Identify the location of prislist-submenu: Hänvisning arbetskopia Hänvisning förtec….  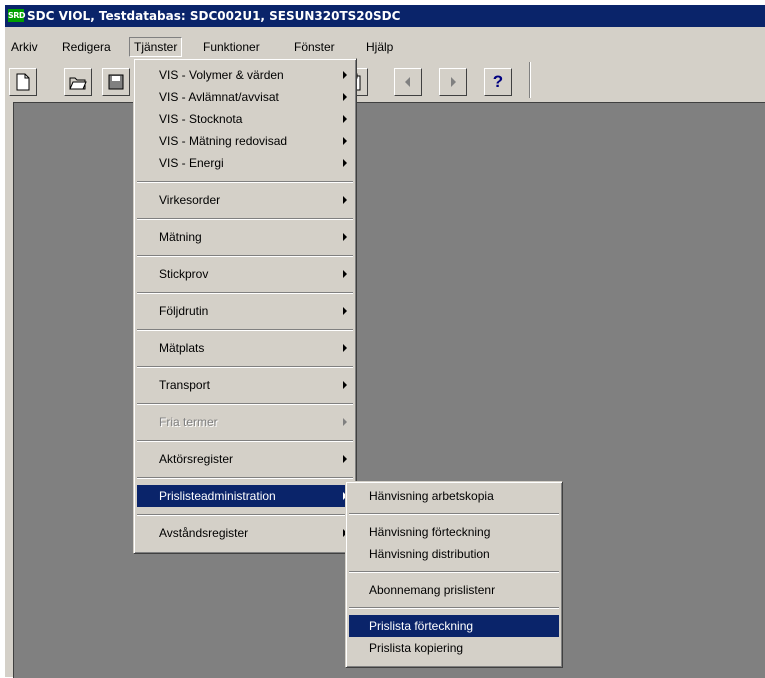
(454, 574).